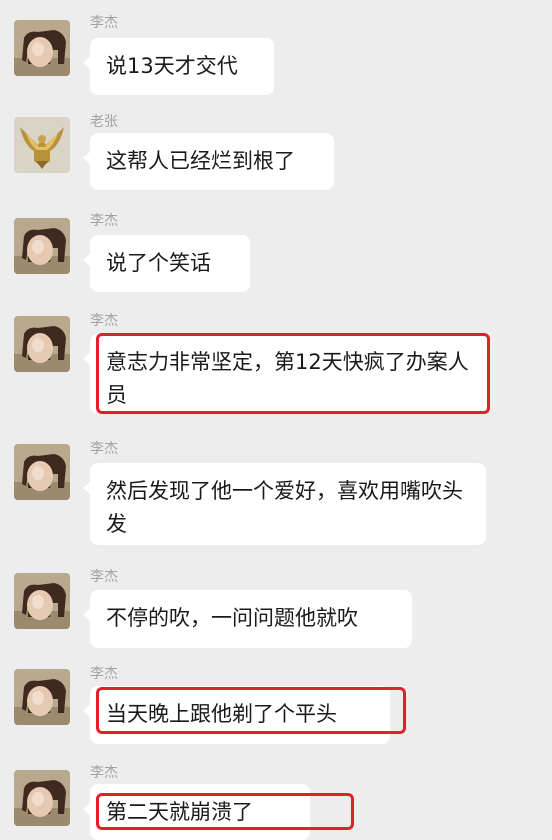 The image size is (552, 840). I want to click on message-bubble: 这帮人已经烂到根了, so click(208, 161).